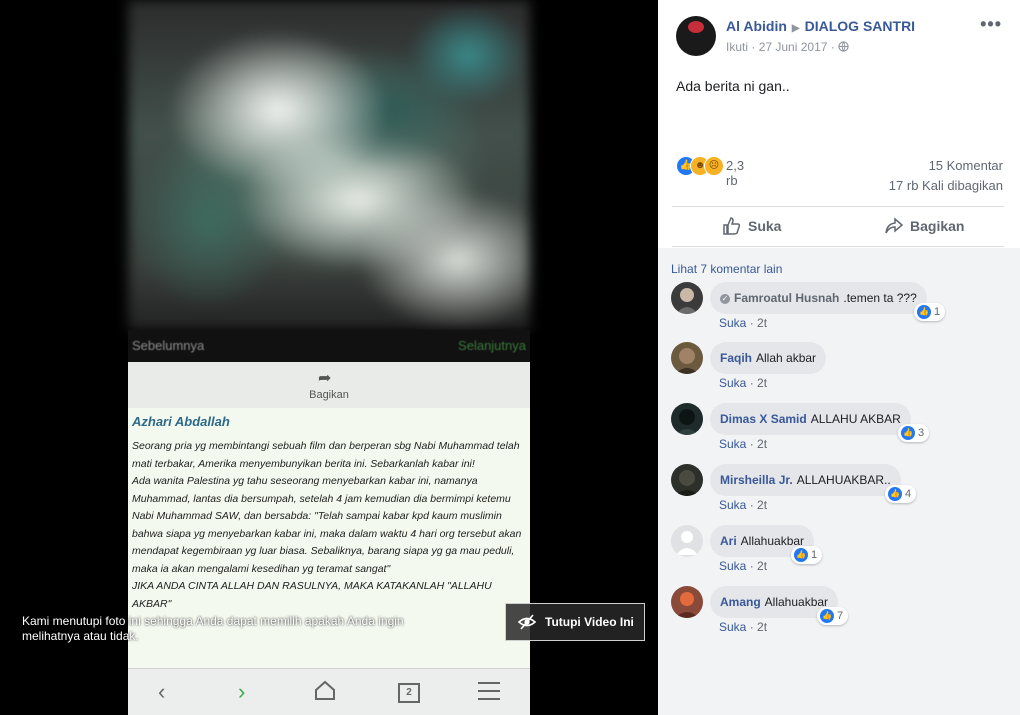 This screenshot has width=1020, height=715. Describe the element at coordinates (737, 47) in the screenshot. I see `follow-link: Ikuti` at that location.